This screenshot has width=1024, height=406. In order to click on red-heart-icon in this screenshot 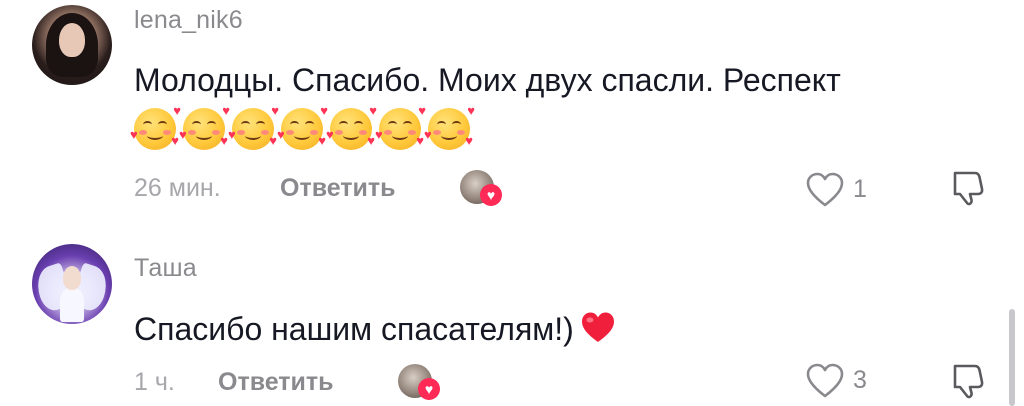, I will do `click(597, 327)`.